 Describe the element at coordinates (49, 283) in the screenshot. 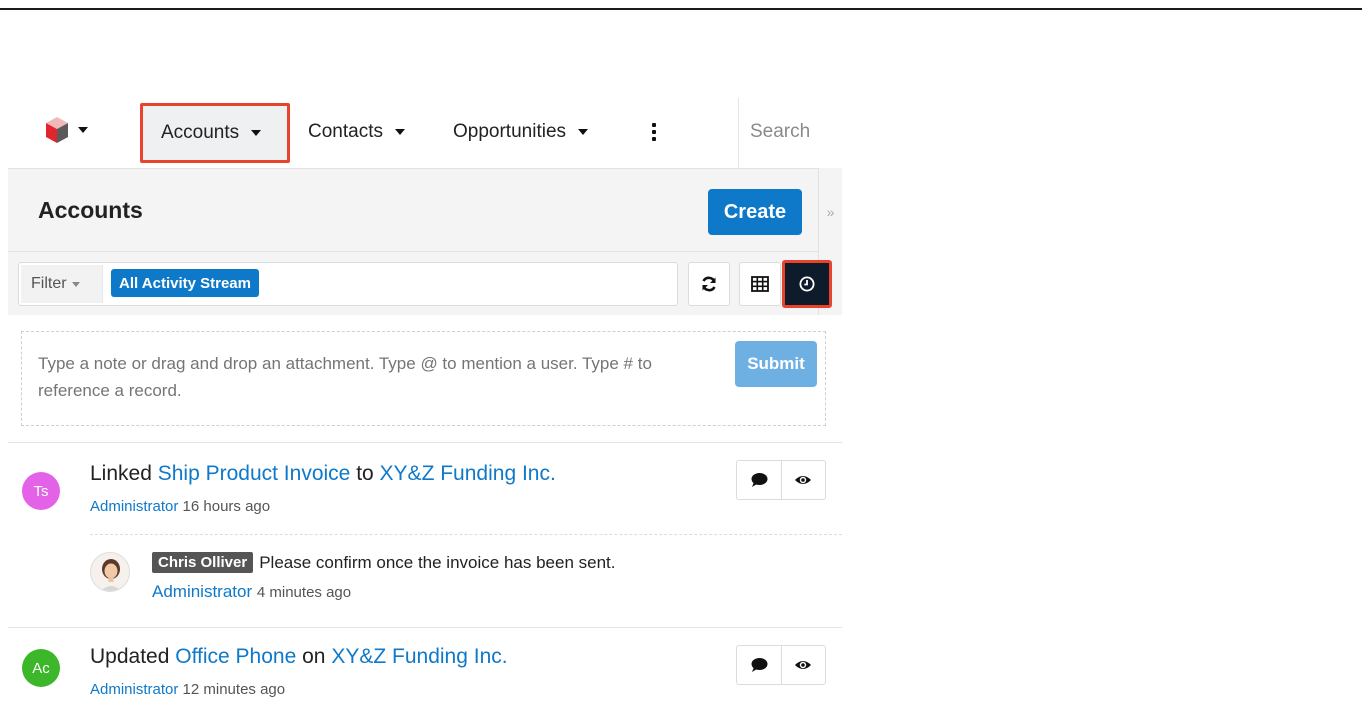

I see `filter-label: Filter` at that location.